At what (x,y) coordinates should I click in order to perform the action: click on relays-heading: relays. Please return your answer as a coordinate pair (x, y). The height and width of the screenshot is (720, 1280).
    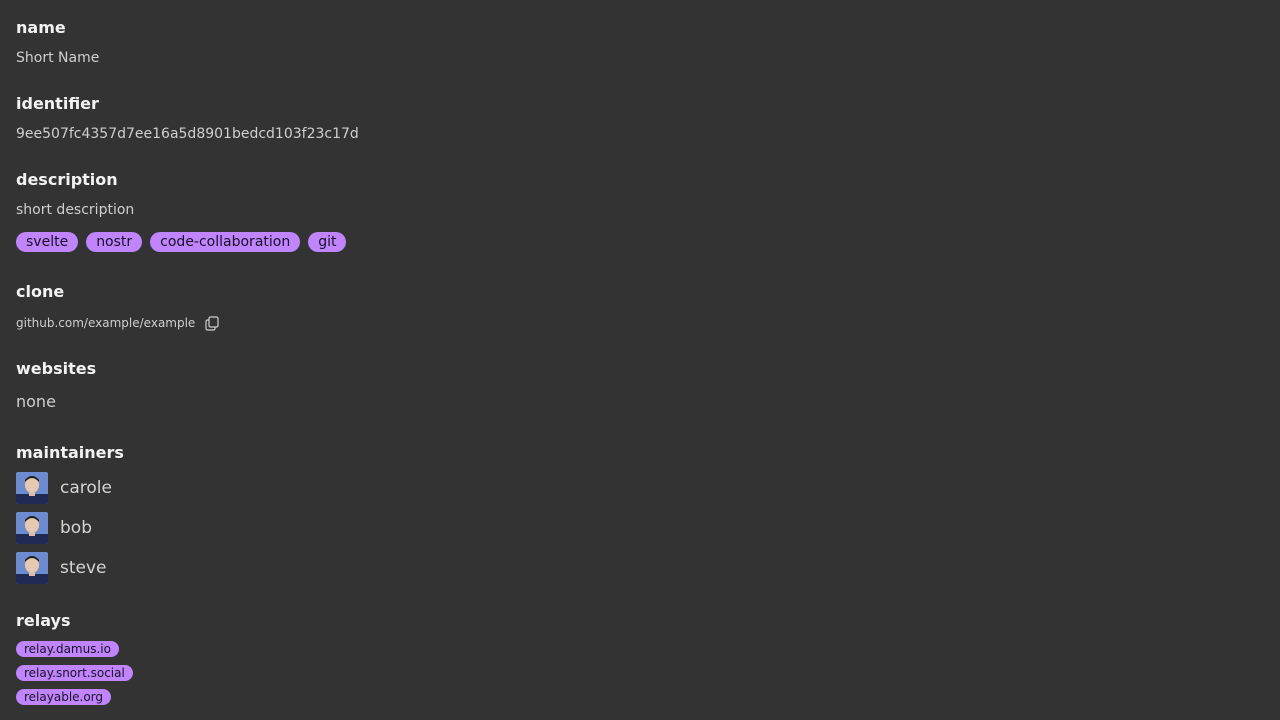
    Looking at the image, I should click on (43, 620).